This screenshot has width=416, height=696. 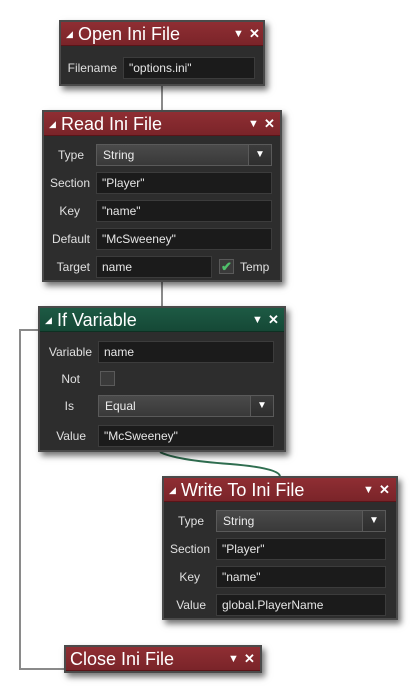 I want to click on variable-field: name, so click(x=186, y=352).